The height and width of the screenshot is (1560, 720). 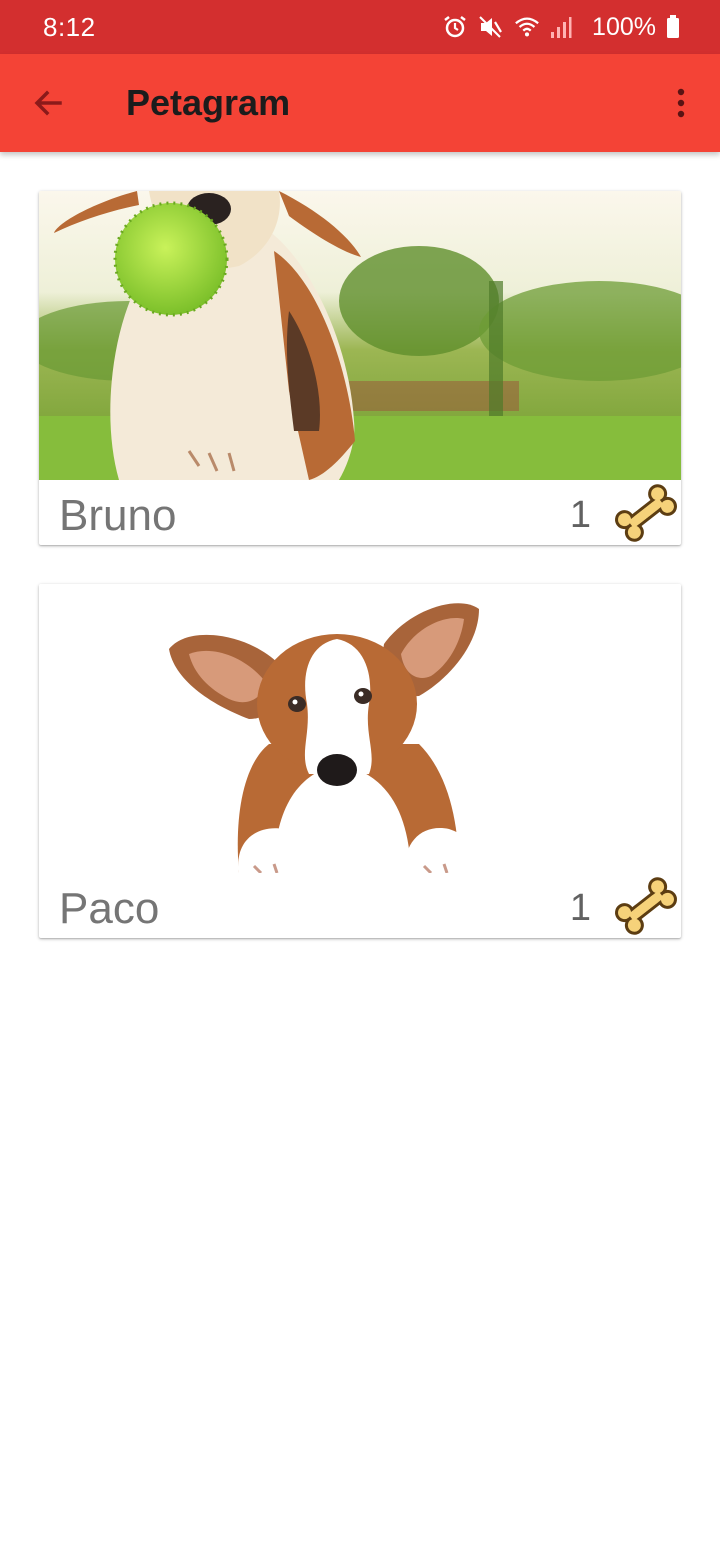 What do you see at coordinates (360, 27) in the screenshot?
I see `status-bar: 8:12 100%` at bounding box center [360, 27].